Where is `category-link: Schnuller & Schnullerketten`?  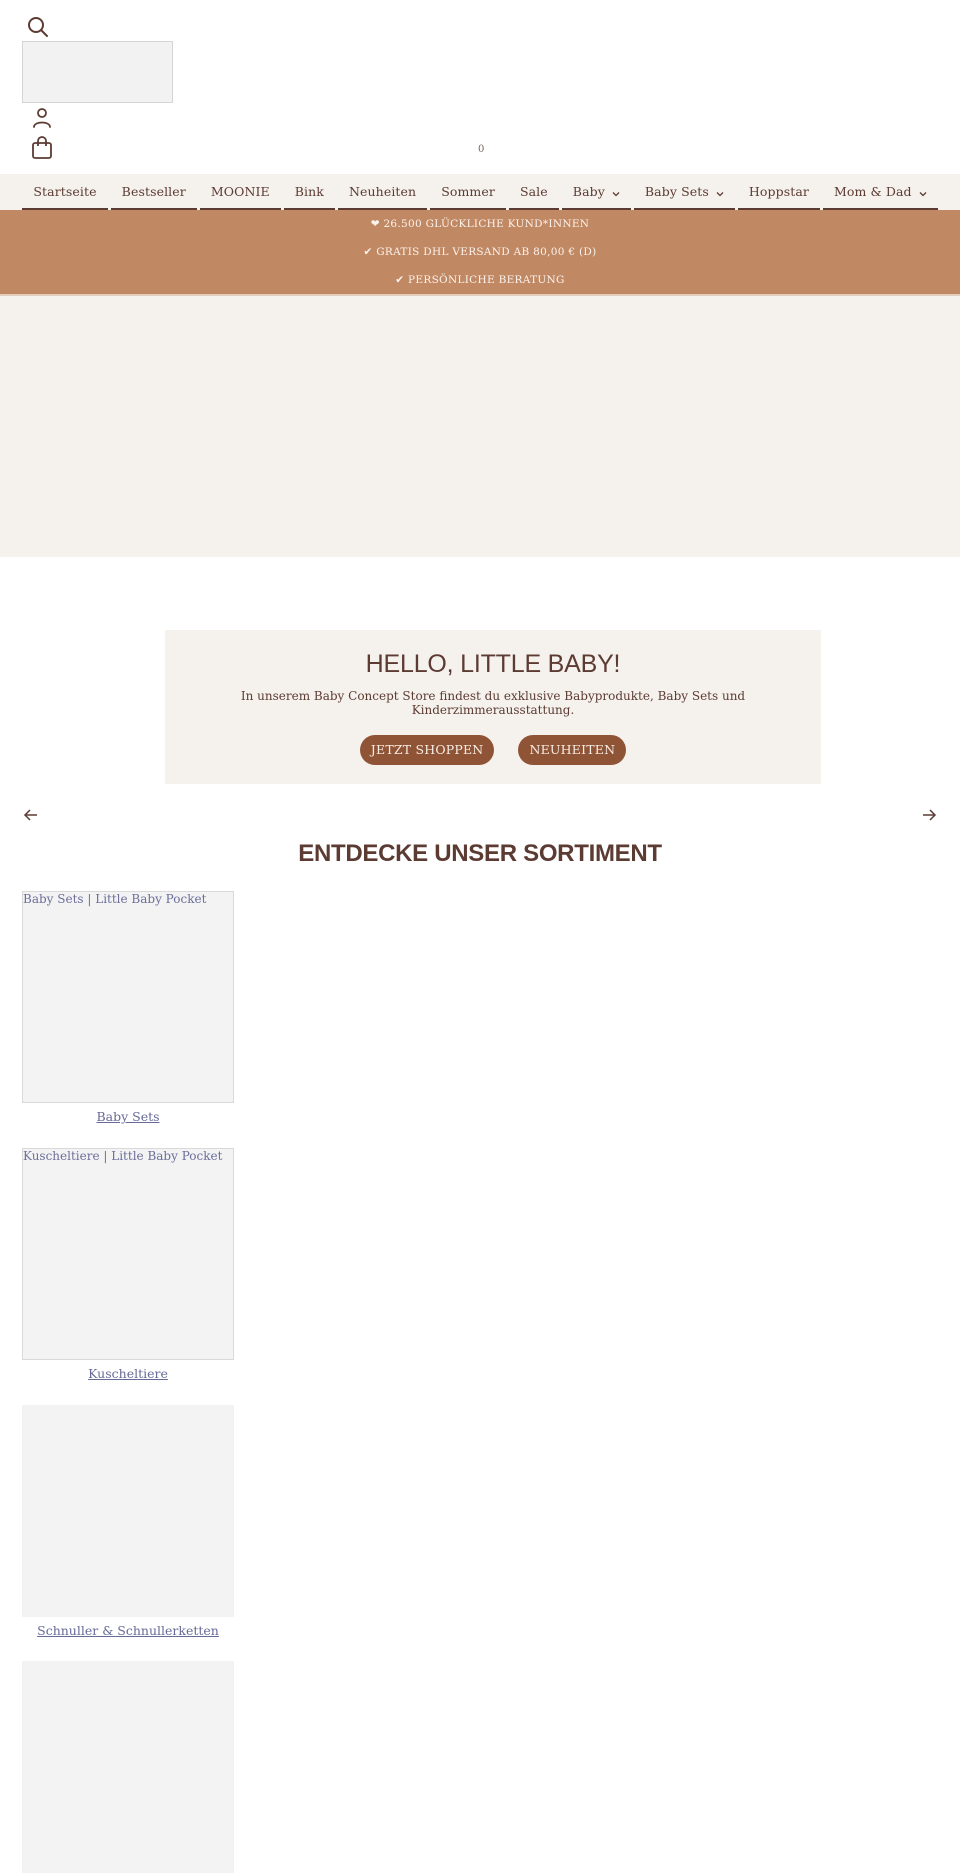
category-link: Schnuller & Schnullerketten is located at coordinates (128, 1630).